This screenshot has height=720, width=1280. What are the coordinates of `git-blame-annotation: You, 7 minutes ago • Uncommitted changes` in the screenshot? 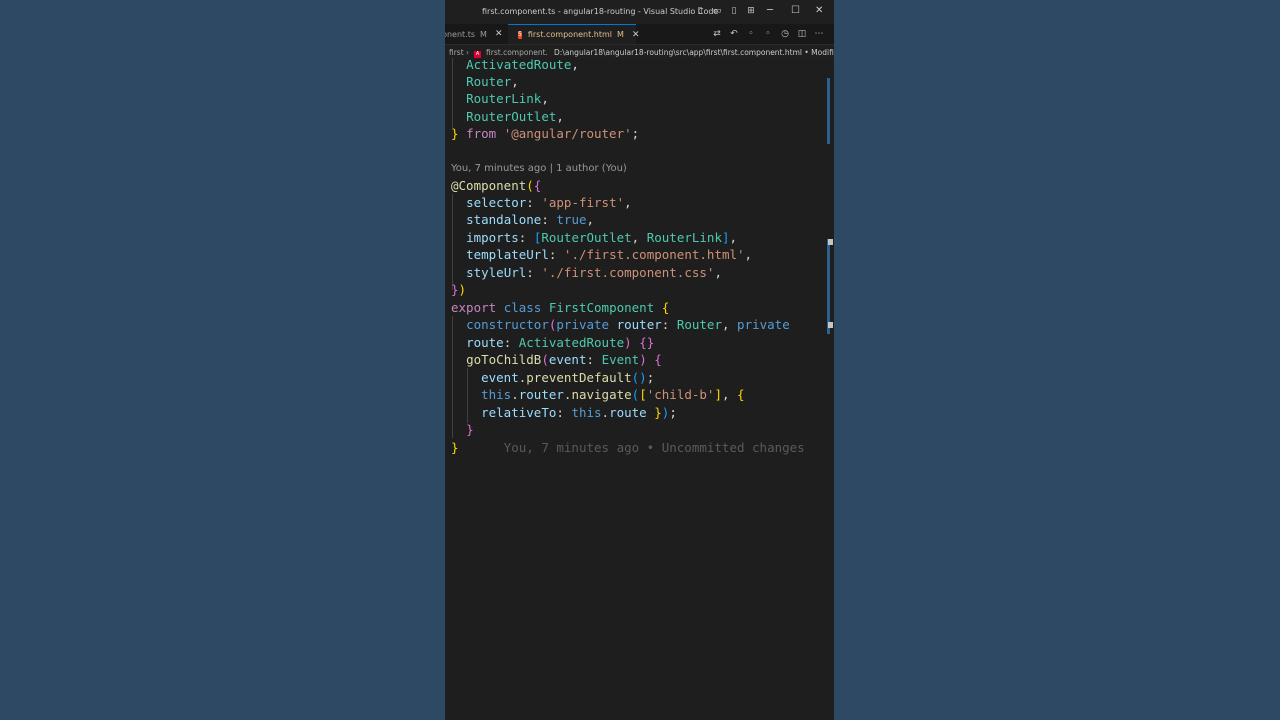 It's located at (654, 447).